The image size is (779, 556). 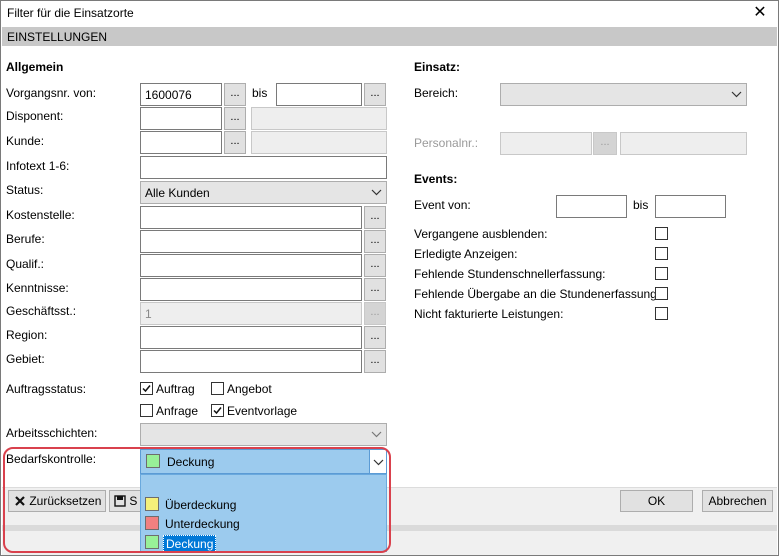 I want to click on reset-x-icon, so click(x=20, y=501).